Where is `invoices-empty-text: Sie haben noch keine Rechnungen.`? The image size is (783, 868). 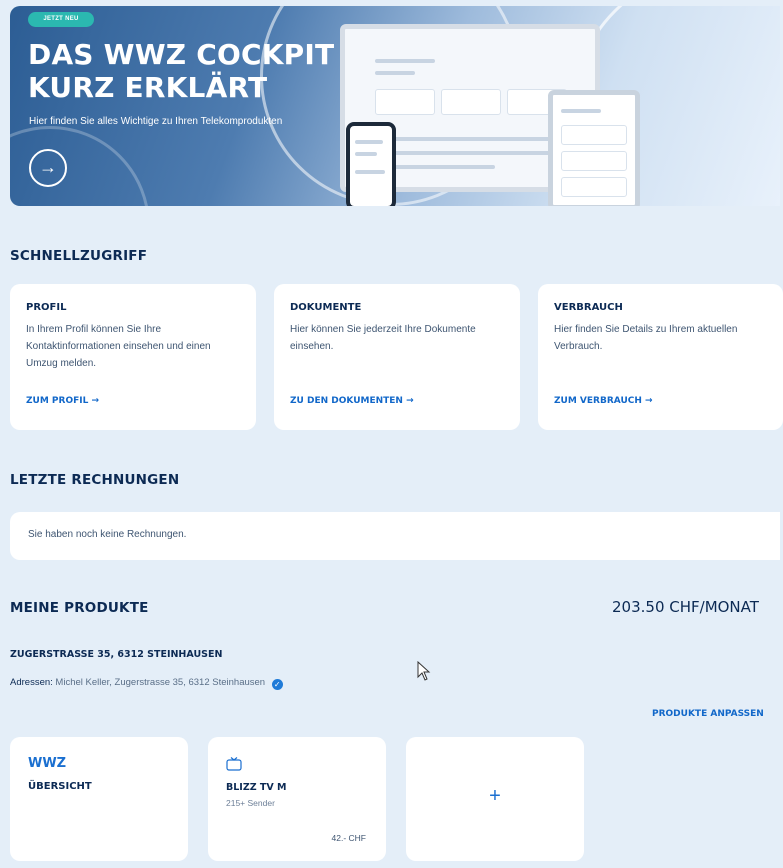
invoices-empty-text: Sie haben noch keine Rechnungen. is located at coordinates (107, 534).